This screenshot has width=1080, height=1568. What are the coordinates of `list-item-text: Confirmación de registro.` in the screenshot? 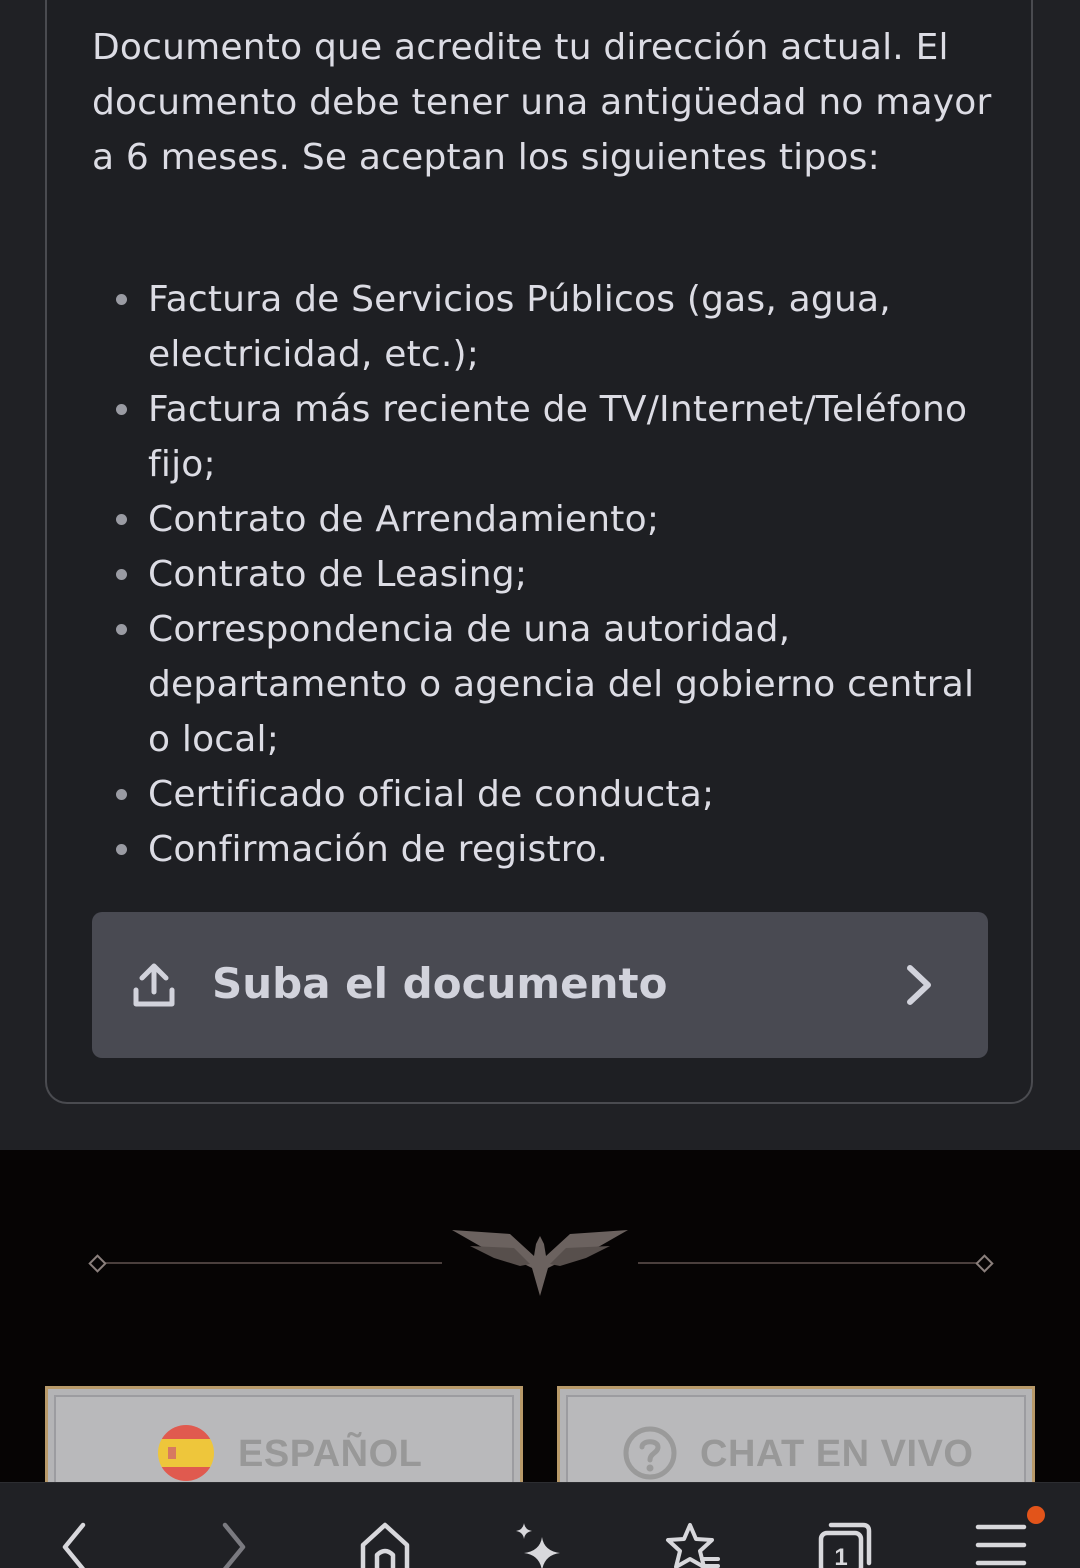 It's located at (378, 849).